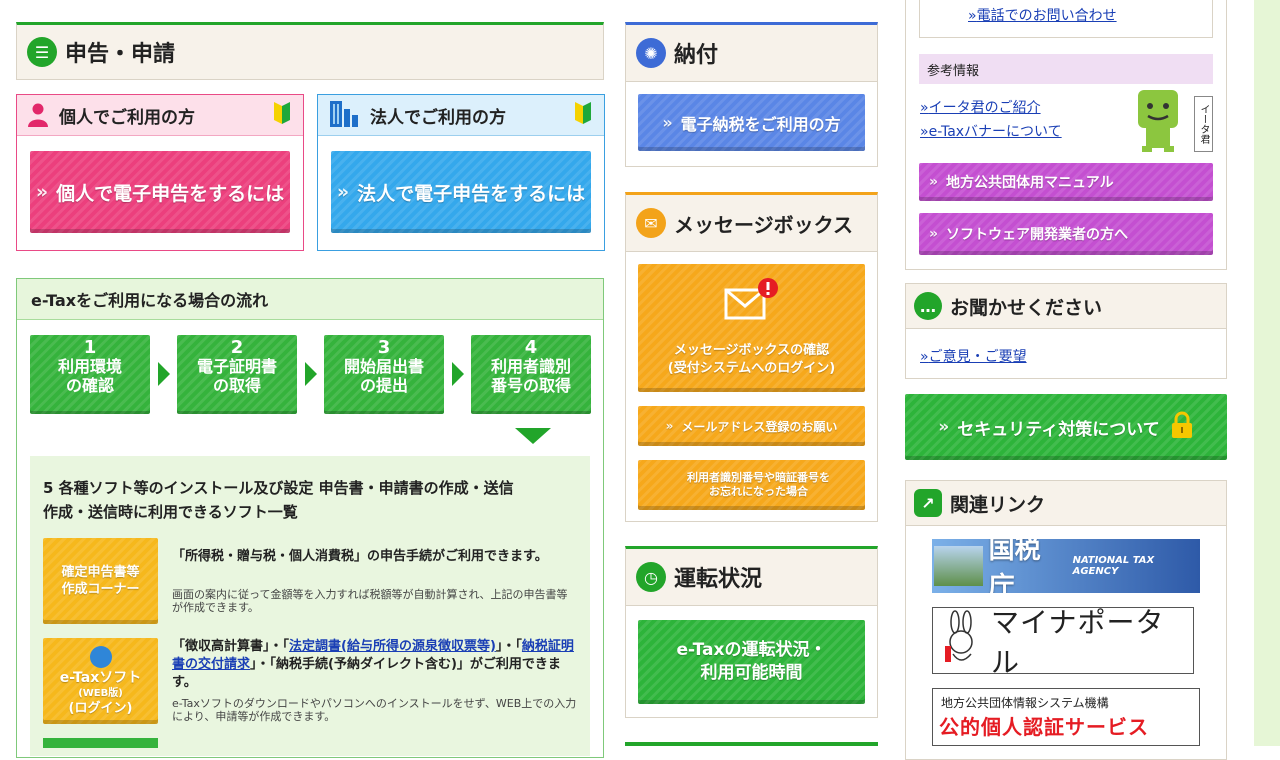 This screenshot has width=1280, height=760. I want to click on etakun-mascot-icon, so click(1158, 123).